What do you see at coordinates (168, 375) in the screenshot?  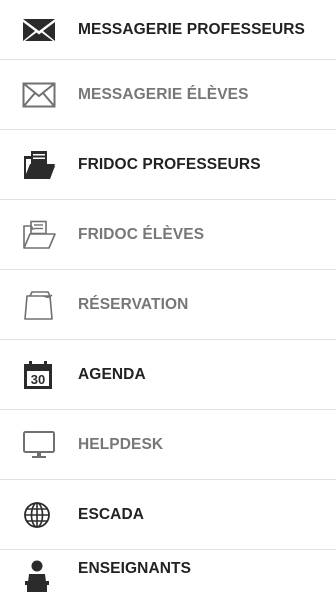 I see `menu-item-agenda: 30 AGENDA` at bounding box center [168, 375].